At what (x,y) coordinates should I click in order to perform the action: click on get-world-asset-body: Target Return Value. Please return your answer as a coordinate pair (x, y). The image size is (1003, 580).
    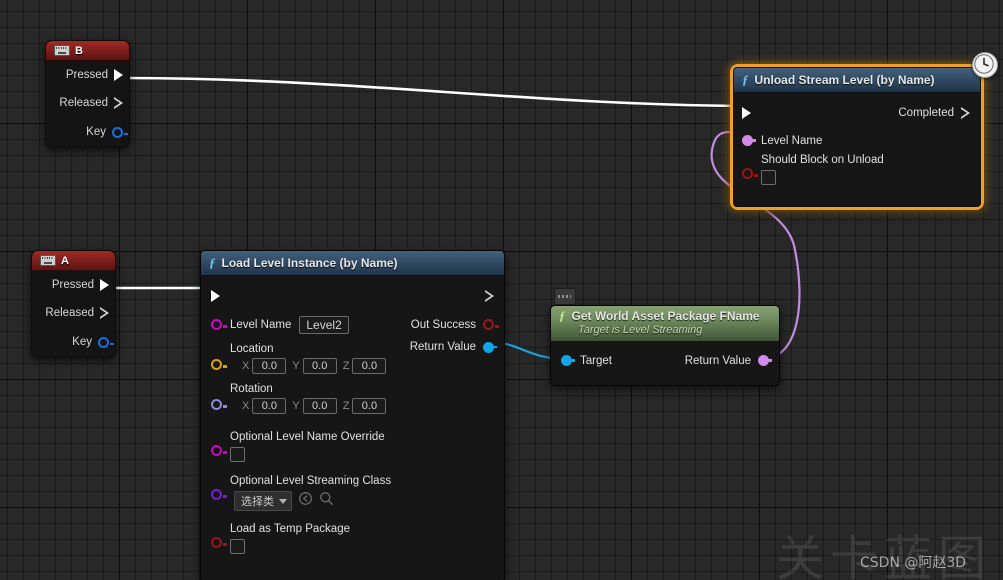
    Looking at the image, I should click on (665, 363).